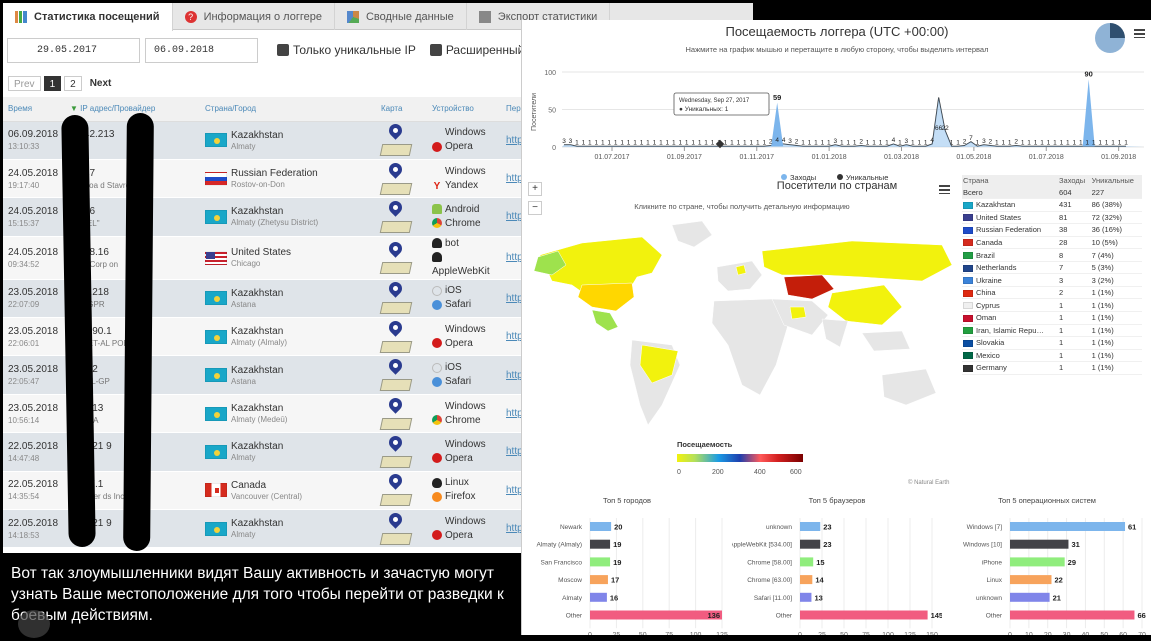 The height and width of the screenshot is (641, 1151). Describe the element at coordinates (201, 50) in the screenshot. I see `date-to-input: 06.09.2018` at that location.